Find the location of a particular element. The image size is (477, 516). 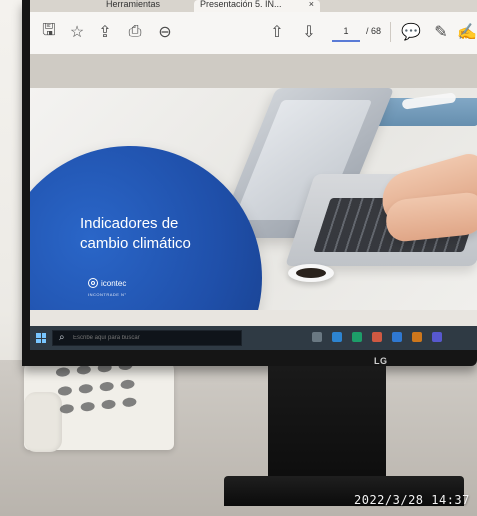

task-view-icon is located at coordinates (317, 337).